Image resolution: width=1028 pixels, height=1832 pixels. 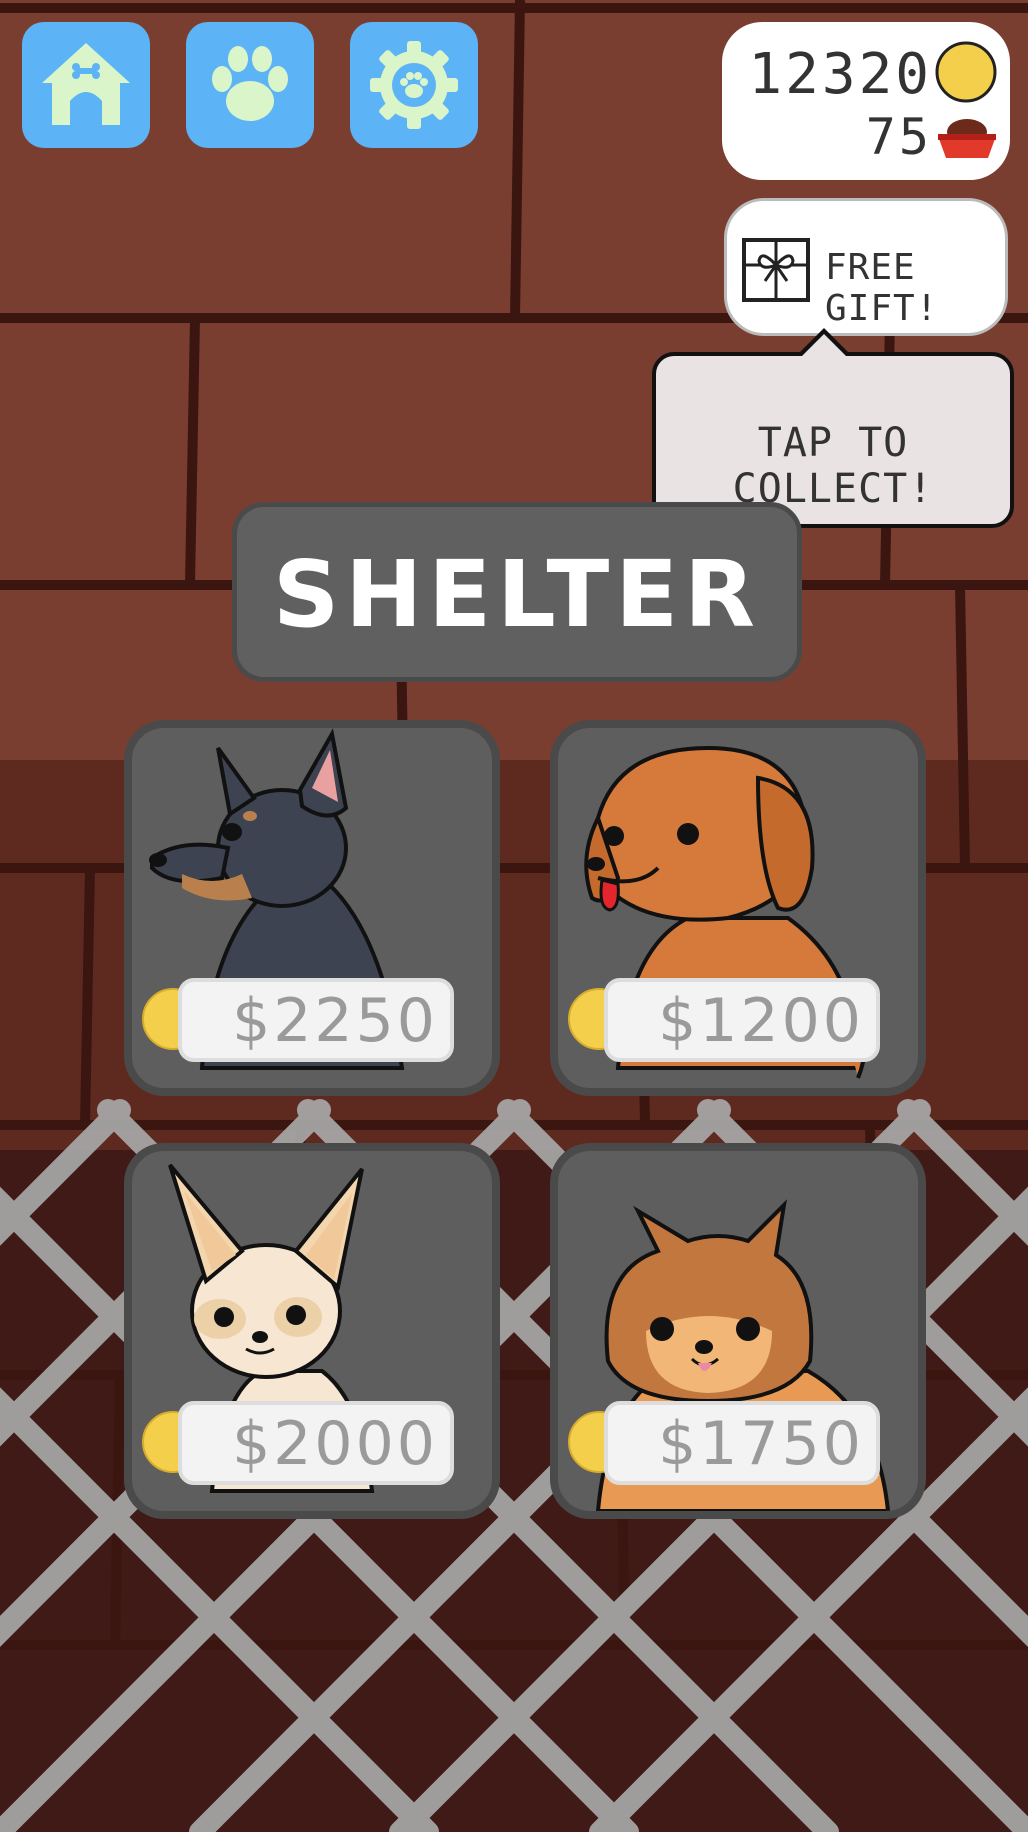 What do you see at coordinates (966, 72) in the screenshot?
I see `coin-icon` at bounding box center [966, 72].